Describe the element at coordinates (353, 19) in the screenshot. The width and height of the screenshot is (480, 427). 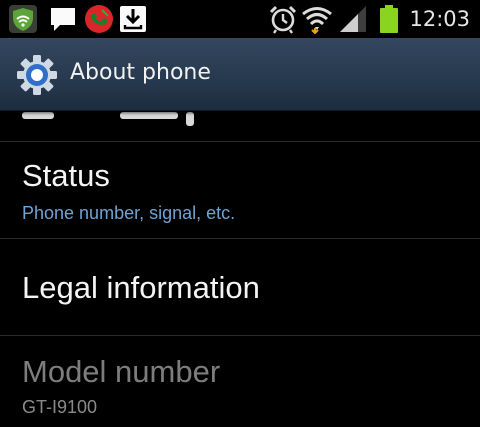
I see `signal-icon` at that location.